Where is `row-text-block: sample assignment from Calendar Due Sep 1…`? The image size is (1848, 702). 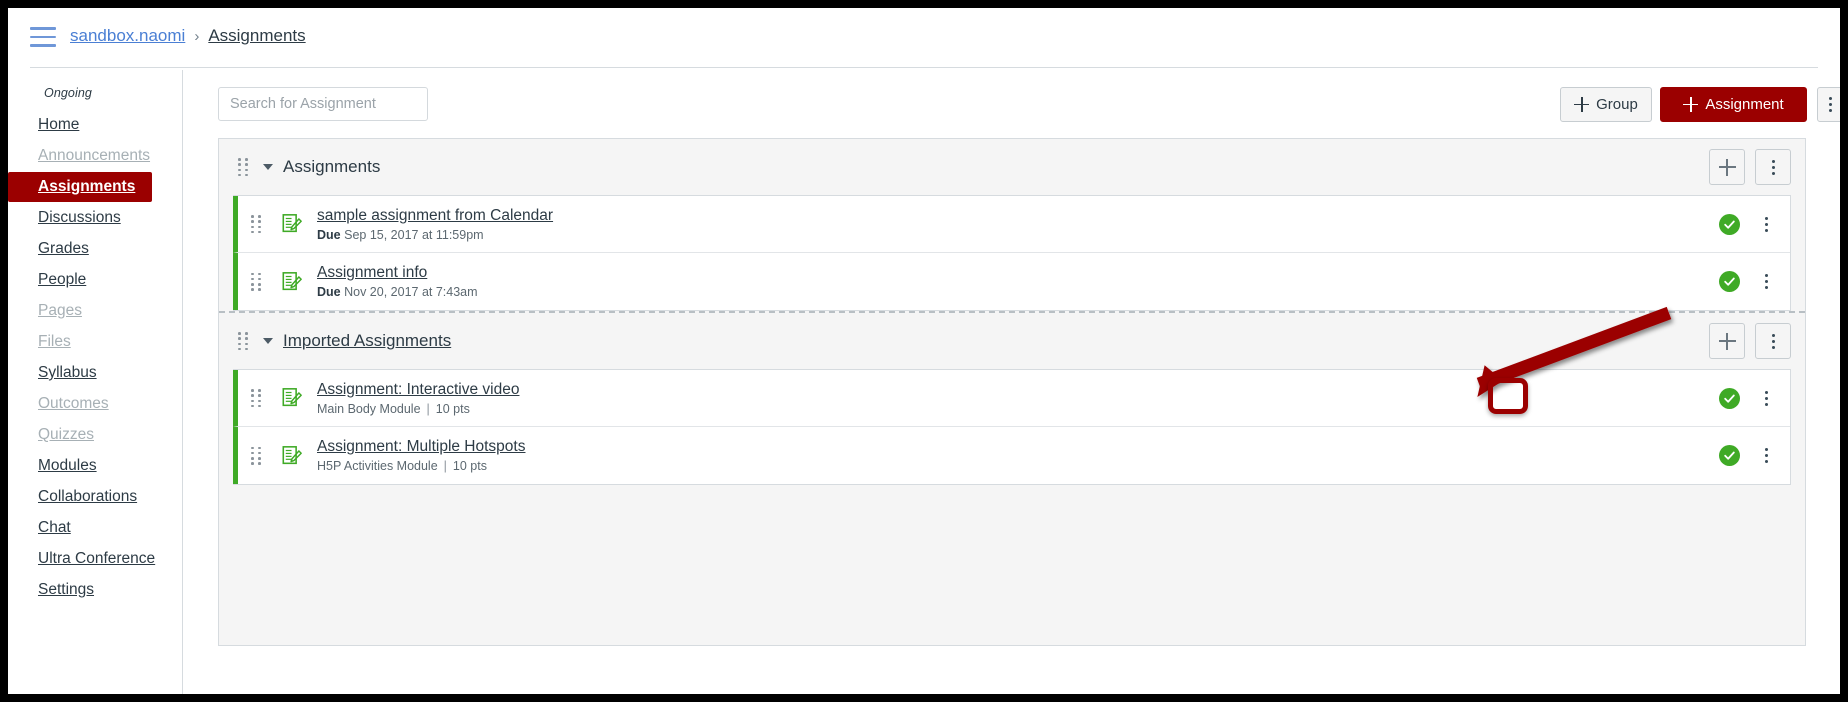 row-text-block: sample assignment from Calendar Due Sep 1… is located at coordinates (435, 224).